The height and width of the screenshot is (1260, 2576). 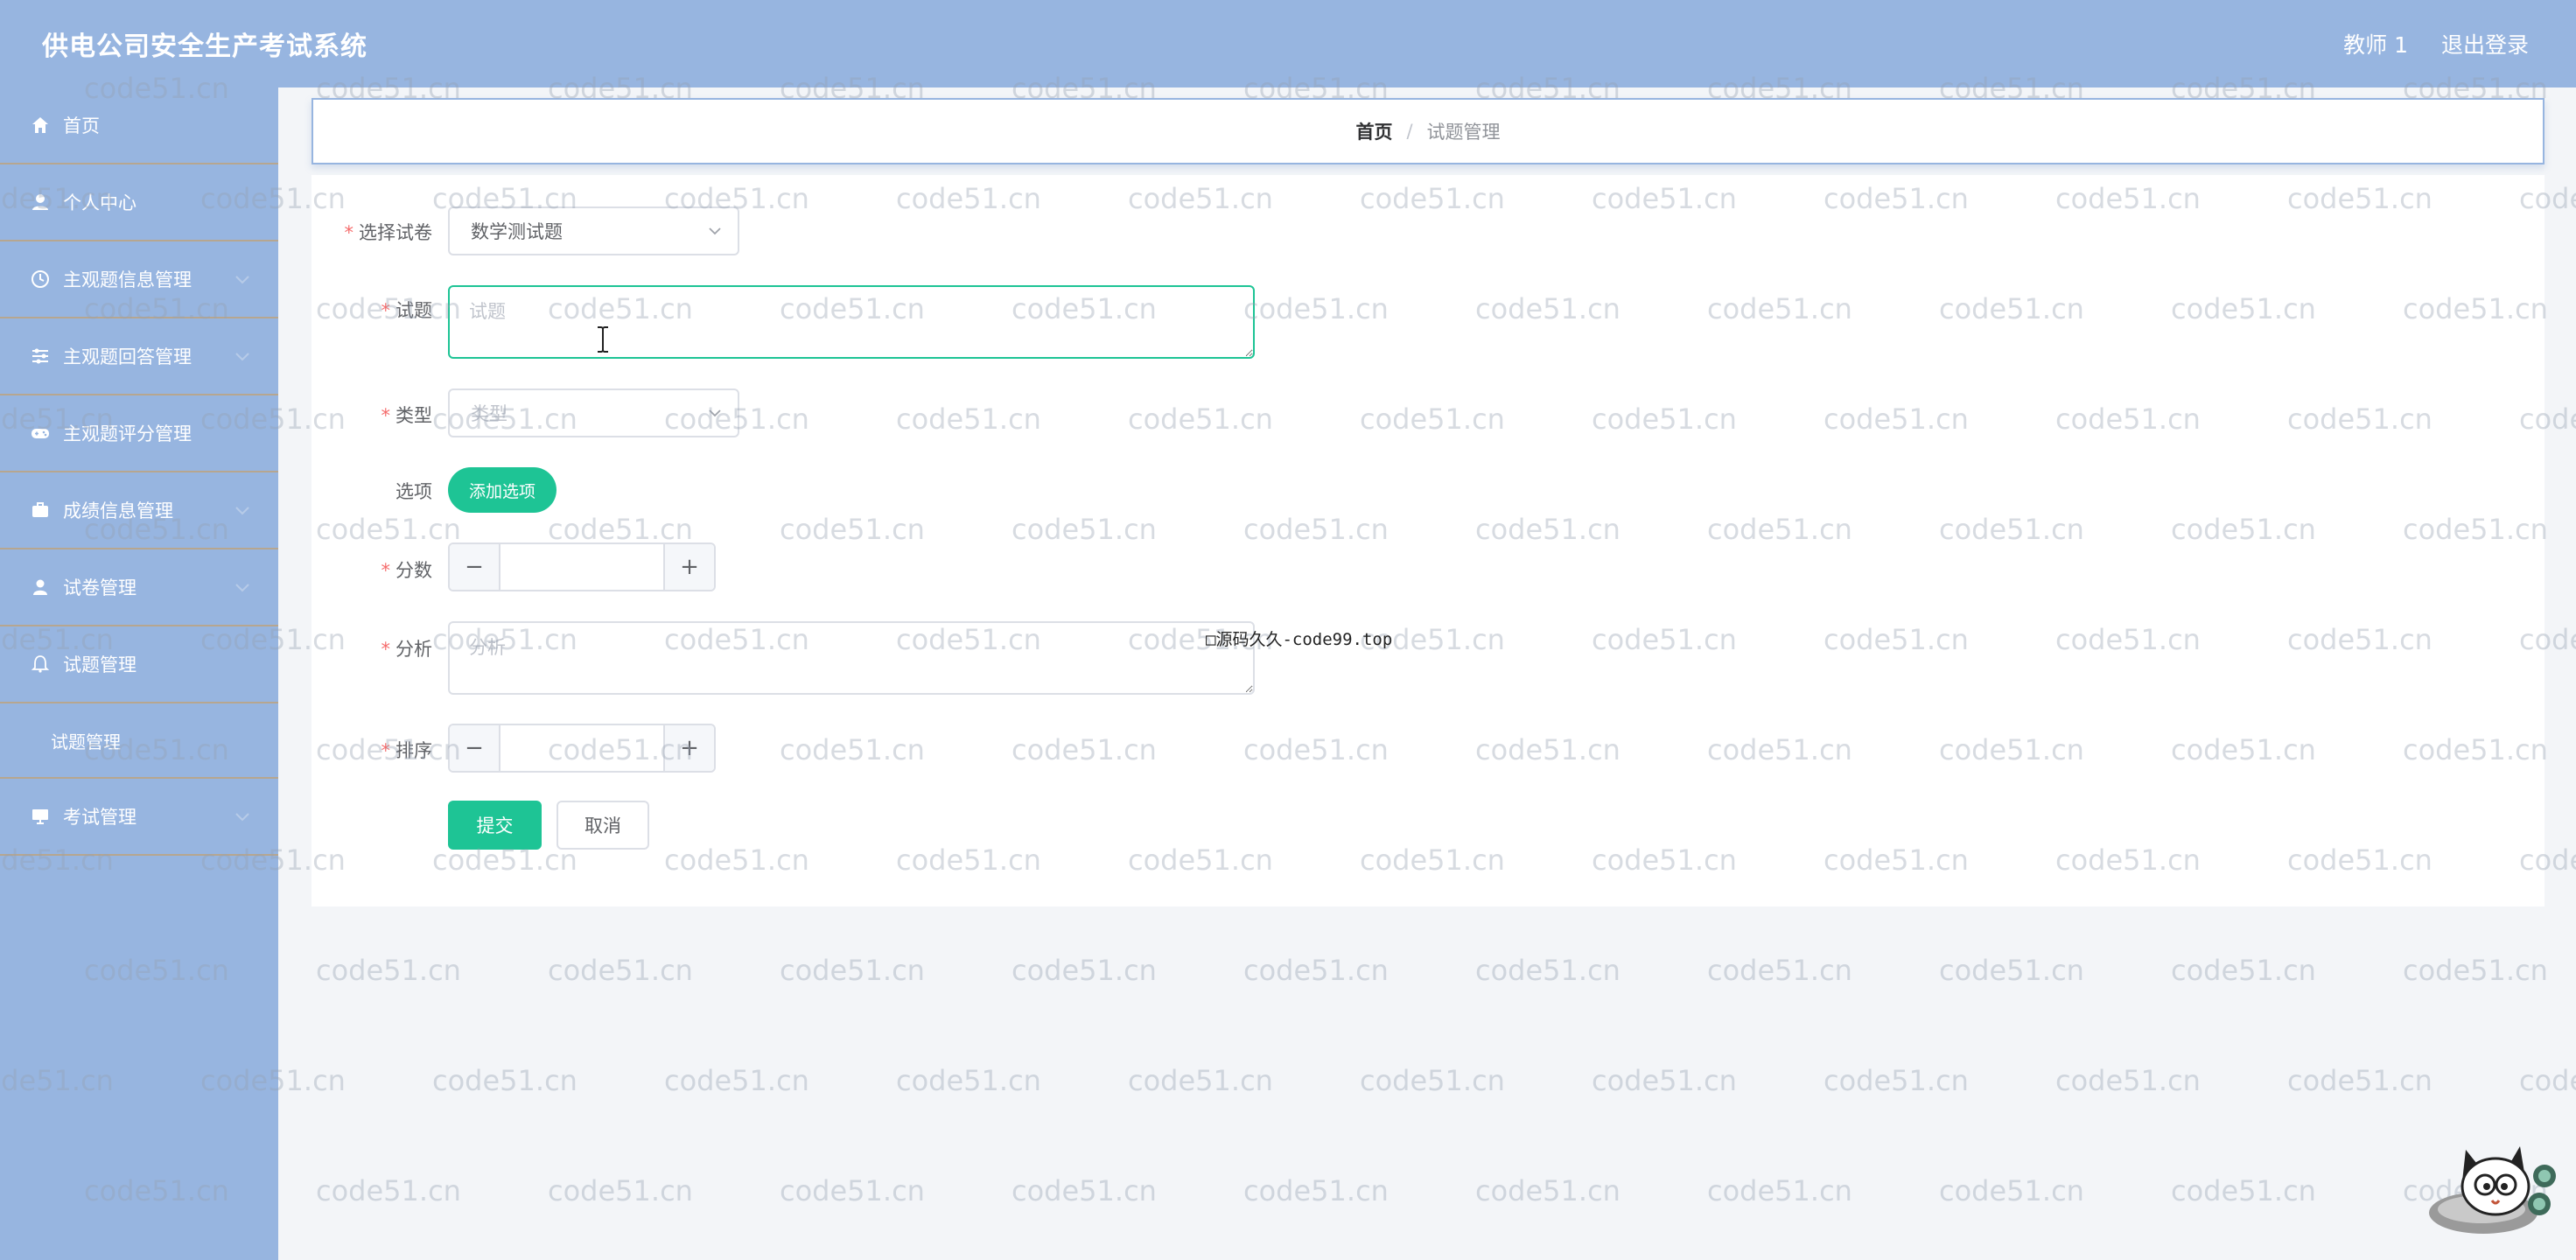 I want to click on sidebar-item-subjective-info: 主观题信息管理, so click(x=139, y=280).